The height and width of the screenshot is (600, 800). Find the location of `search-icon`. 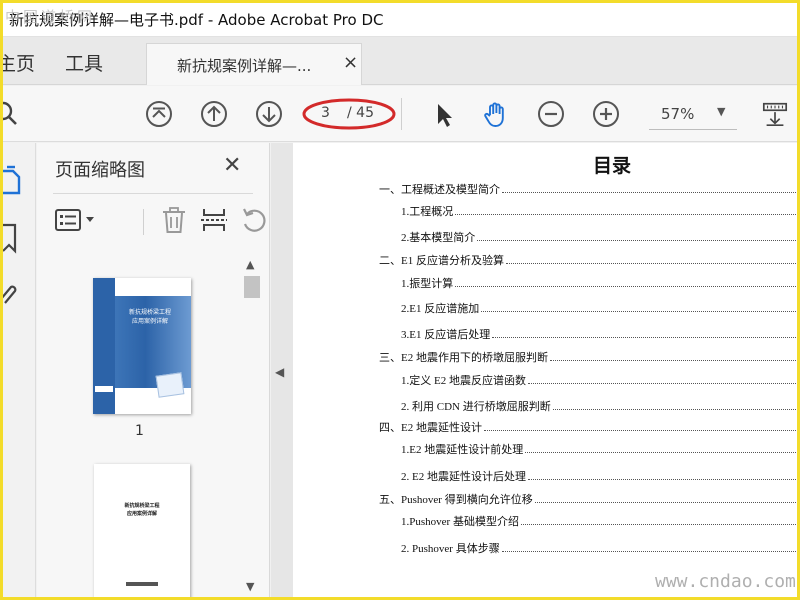

search-icon is located at coordinates (12, 114).